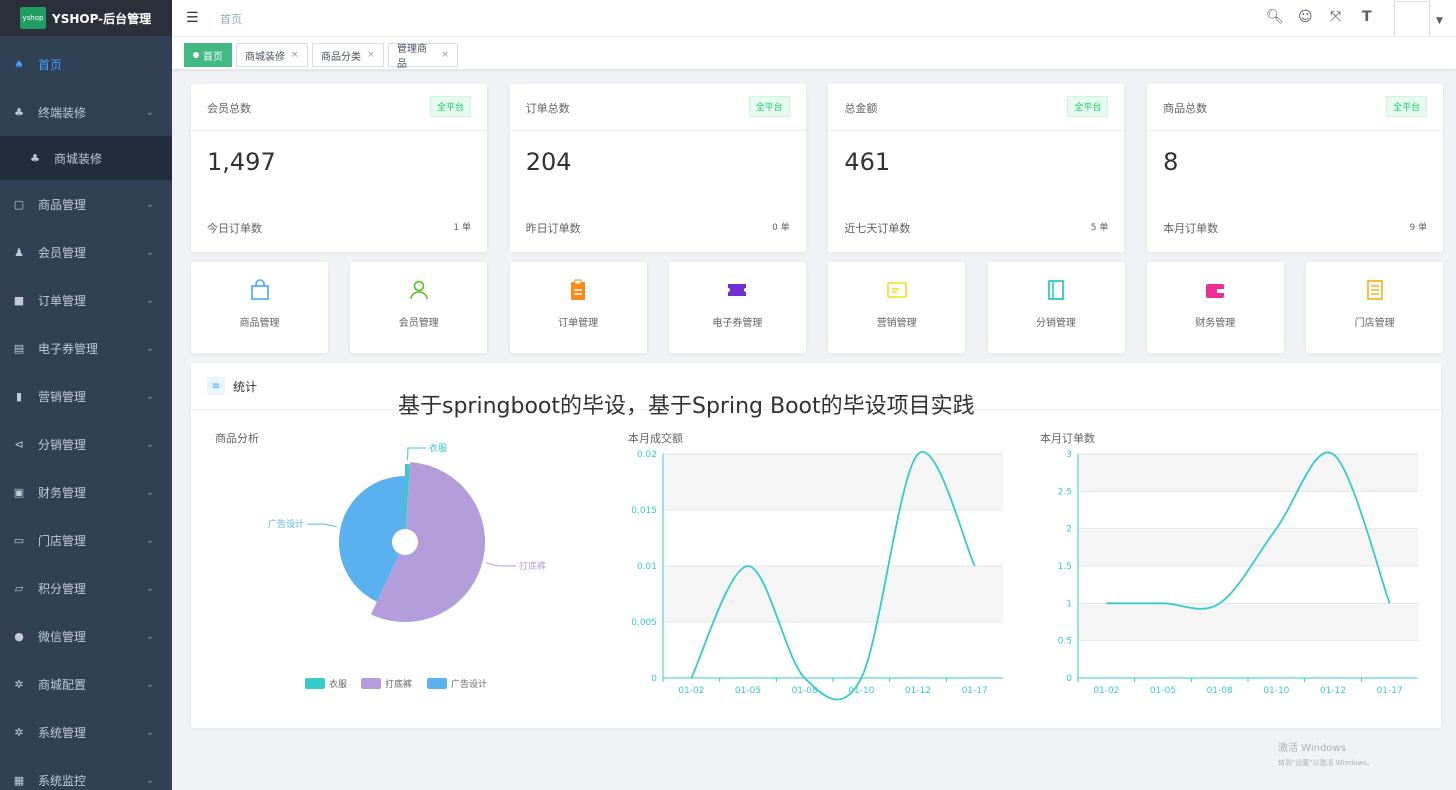  Describe the element at coordinates (19, 396) in the screenshot. I see `bar-chart-icon: ▮` at that location.